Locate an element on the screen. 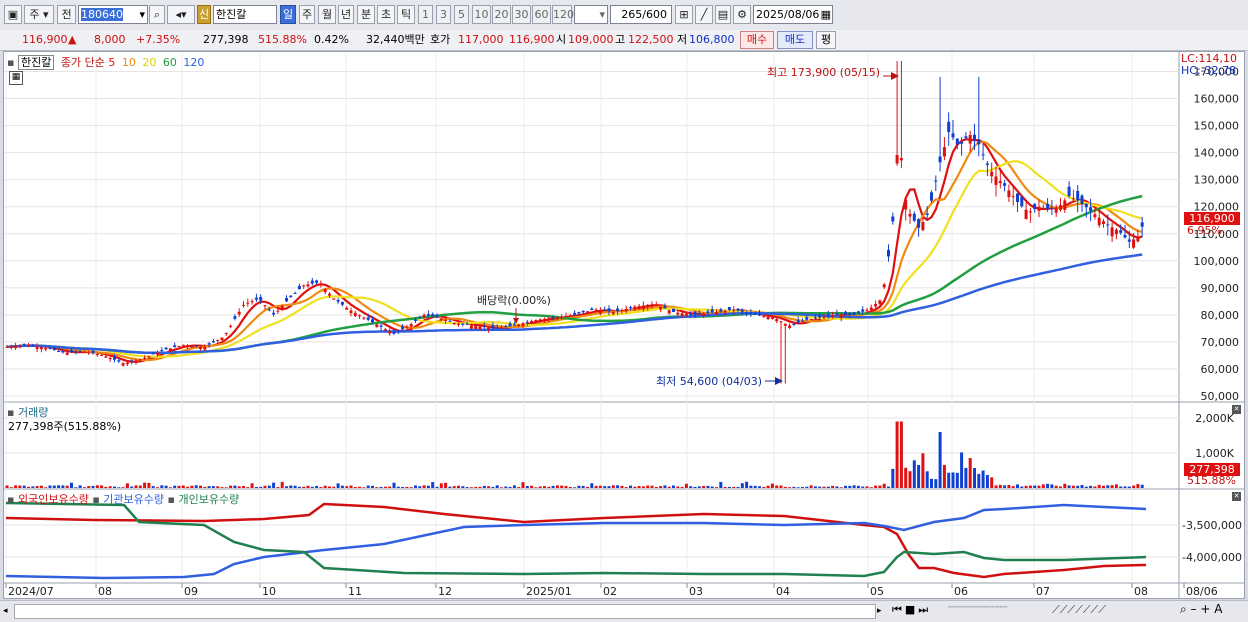 Image resolution: width=1248 pixels, height=622 pixels. search-icon: ⌕ is located at coordinates (157, 14).